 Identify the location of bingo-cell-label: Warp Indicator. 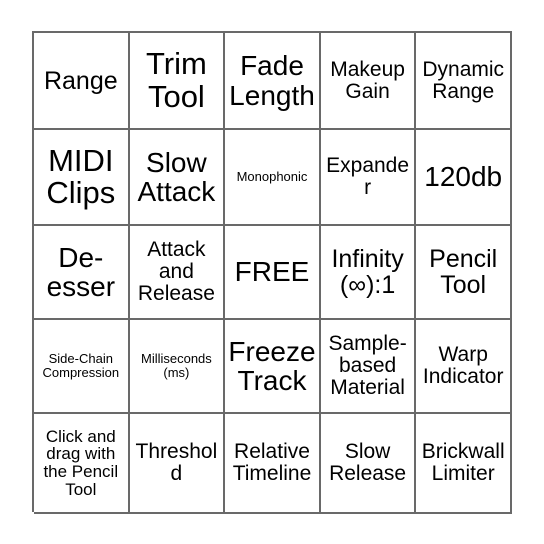
(463, 365).